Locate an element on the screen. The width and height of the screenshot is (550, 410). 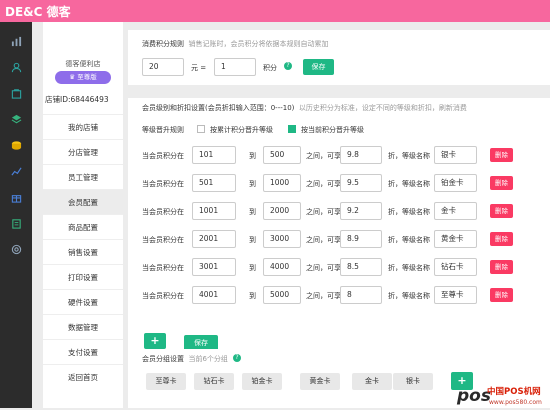
points-input: 1 is located at coordinates (235, 67).